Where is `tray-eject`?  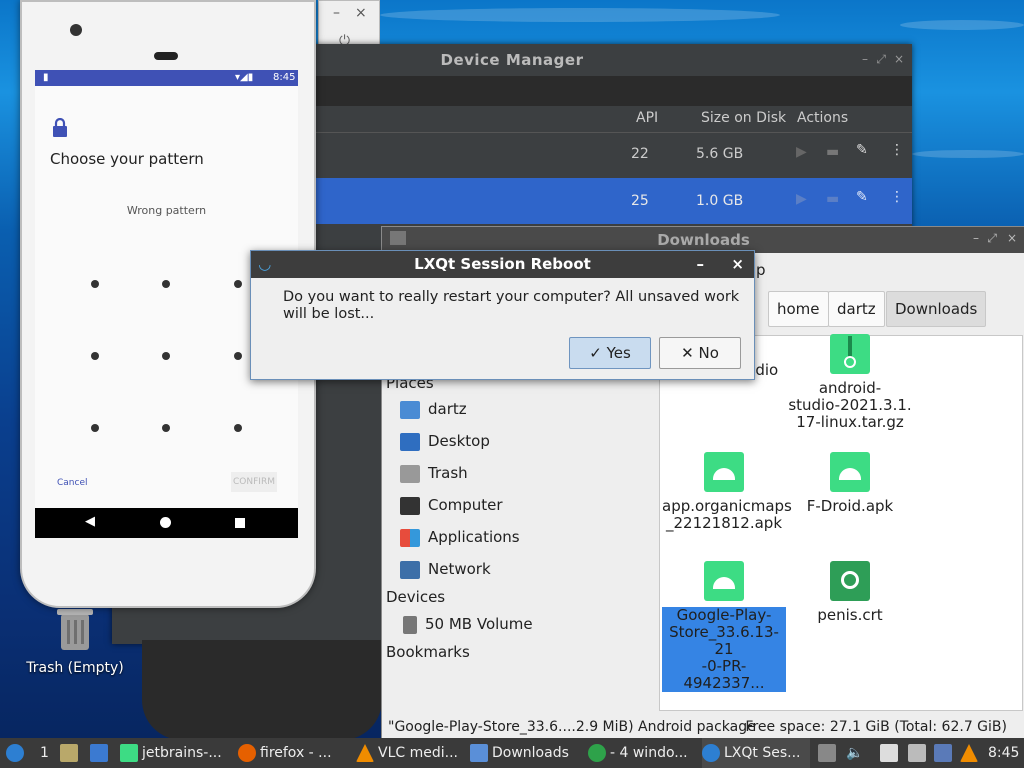
tray-eject is located at coordinates (829, 753).